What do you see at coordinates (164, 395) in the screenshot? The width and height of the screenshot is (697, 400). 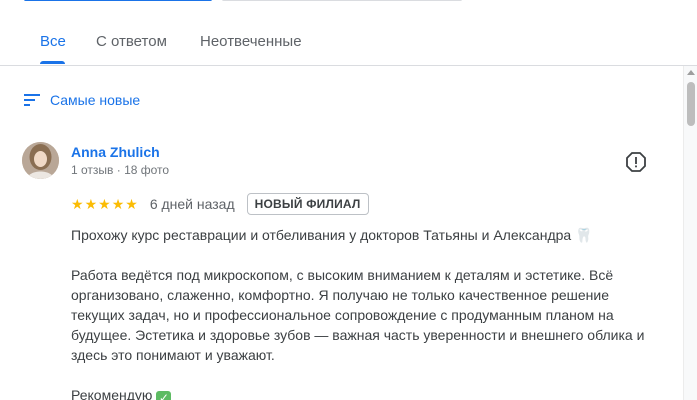 I see `check-mark-icon: ✓` at bounding box center [164, 395].